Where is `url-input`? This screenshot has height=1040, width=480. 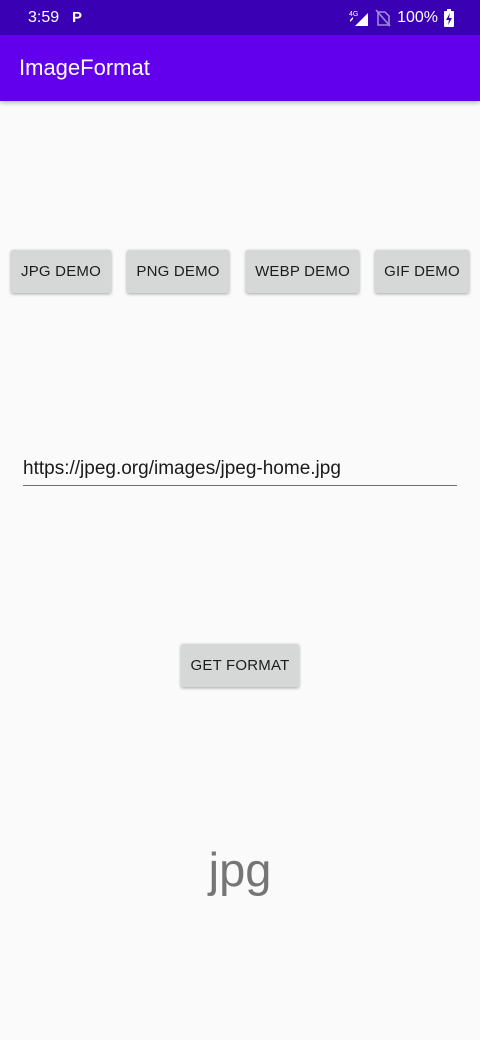
url-input is located at coordinates (240, 469).